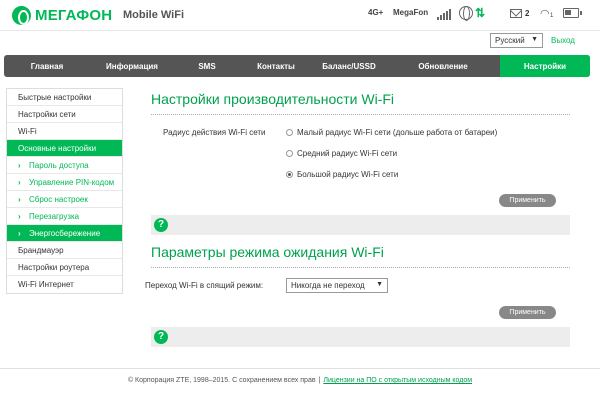 The width and height of the screenshot is (600, 402). Describe the element at coordinates (545, 14) in the screenshot. I see `wifi-icon: ◠` at that location.